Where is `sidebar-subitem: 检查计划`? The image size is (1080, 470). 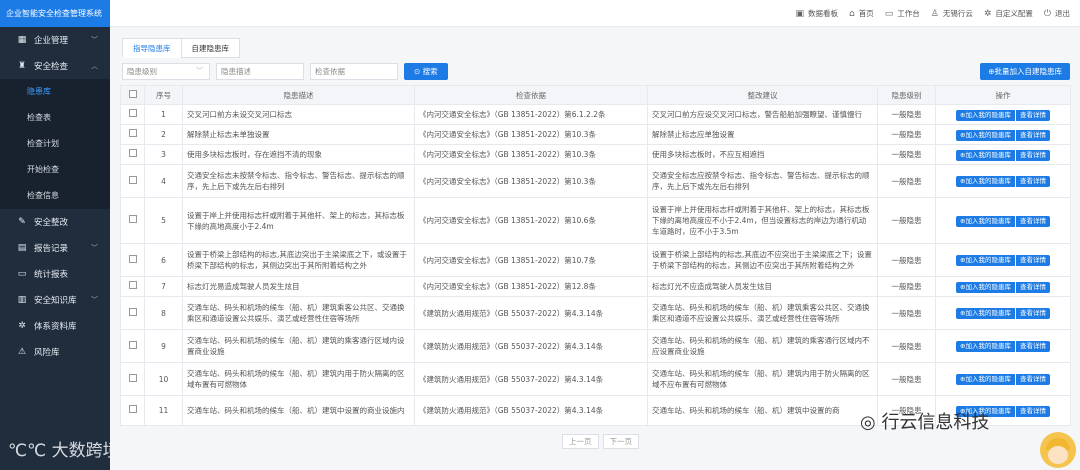 sidebar-subitem: 检查计划 is located at coordinates (55, 144).